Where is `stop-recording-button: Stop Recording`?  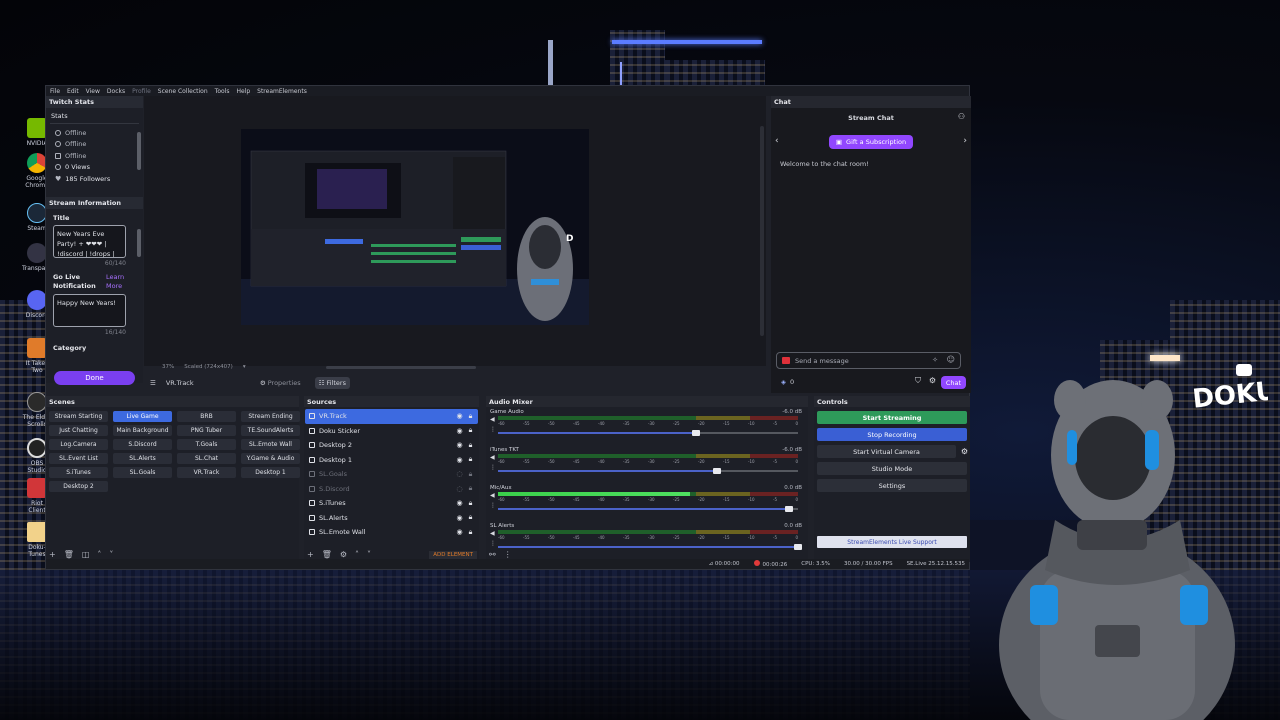
stop-recording-button: Stop Recording is located at coordinates (892, 434).